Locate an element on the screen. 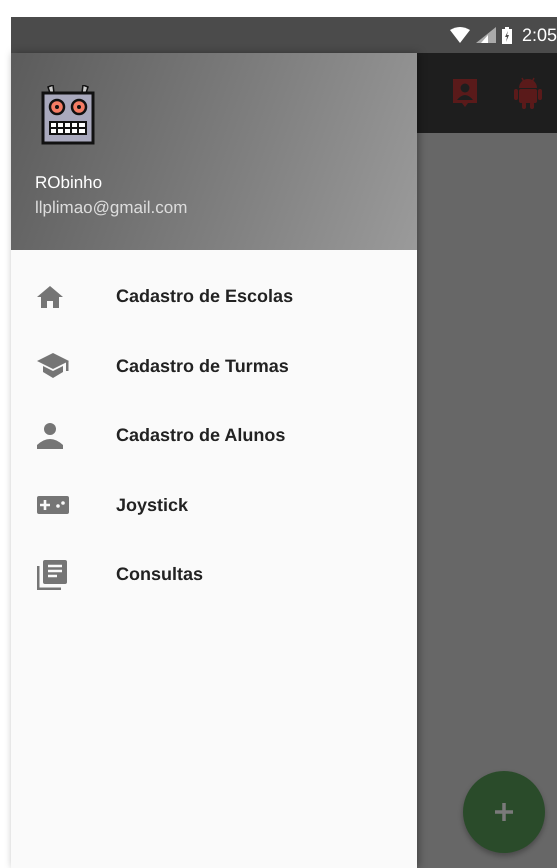 This screenshot has height=868, width=557. home-icon is located at coordinates (50, 297).